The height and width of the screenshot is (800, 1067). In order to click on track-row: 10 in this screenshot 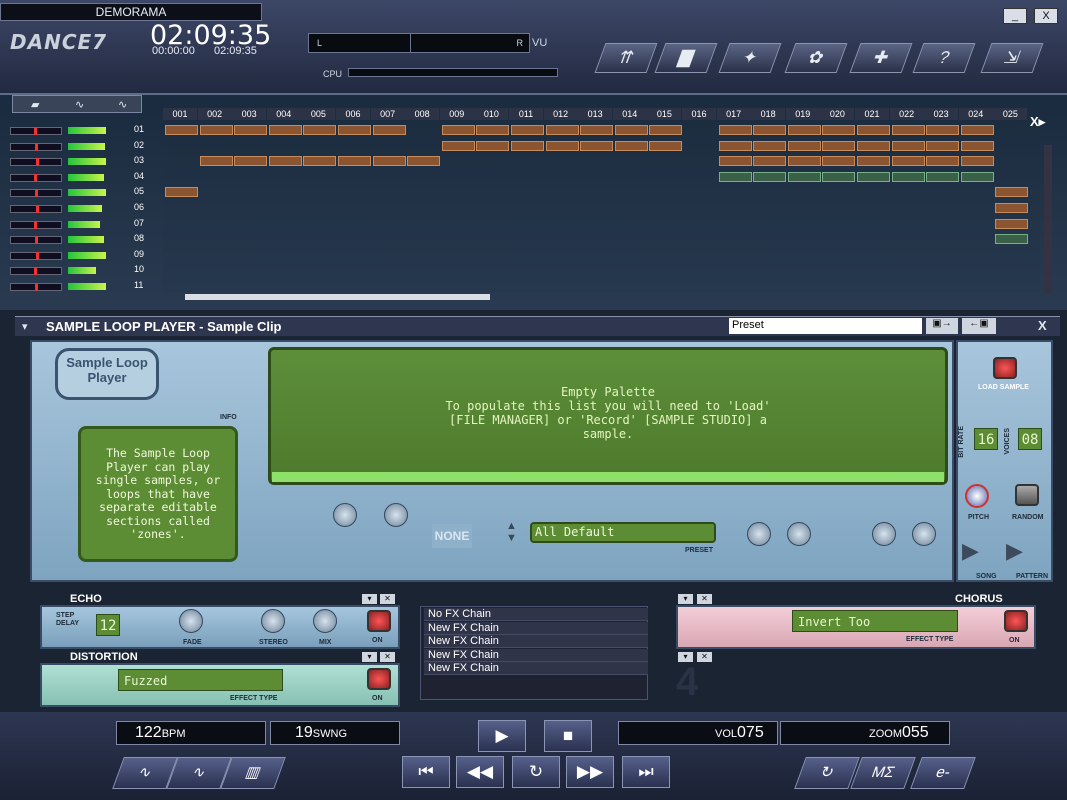, I will do `click(80, 270)`.